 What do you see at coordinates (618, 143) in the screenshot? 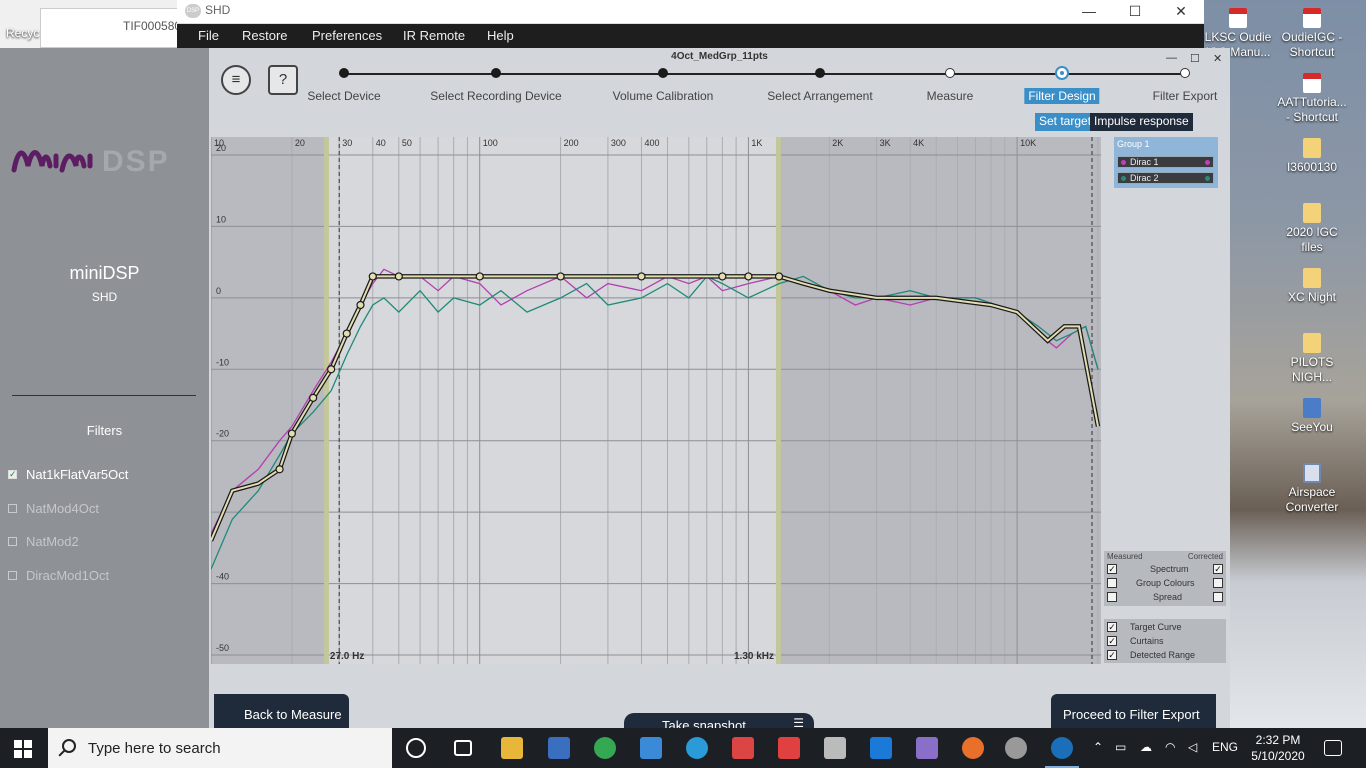
I see `x-tick-label: 300` at bounding box center [618, 143].